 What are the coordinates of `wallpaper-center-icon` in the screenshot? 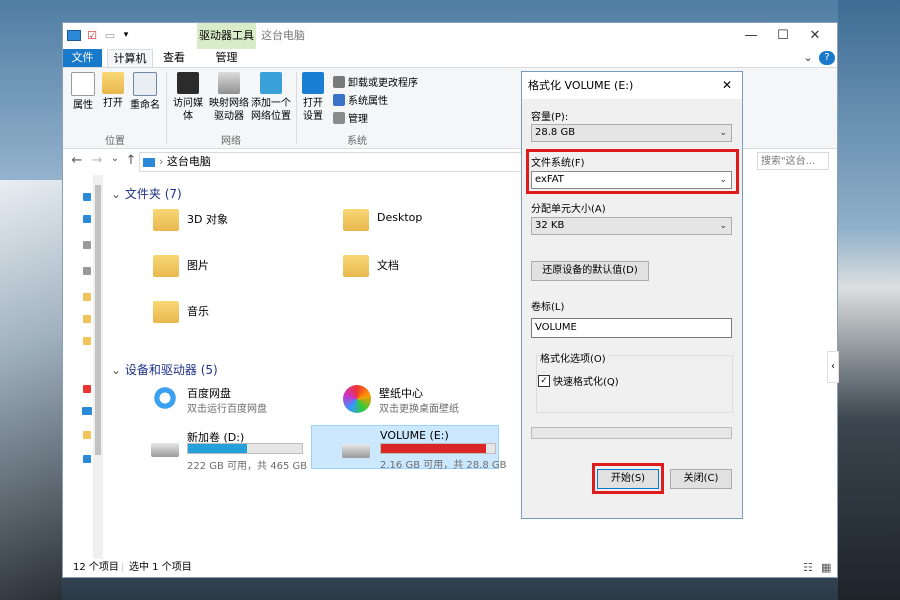 It's located at (357, 399).